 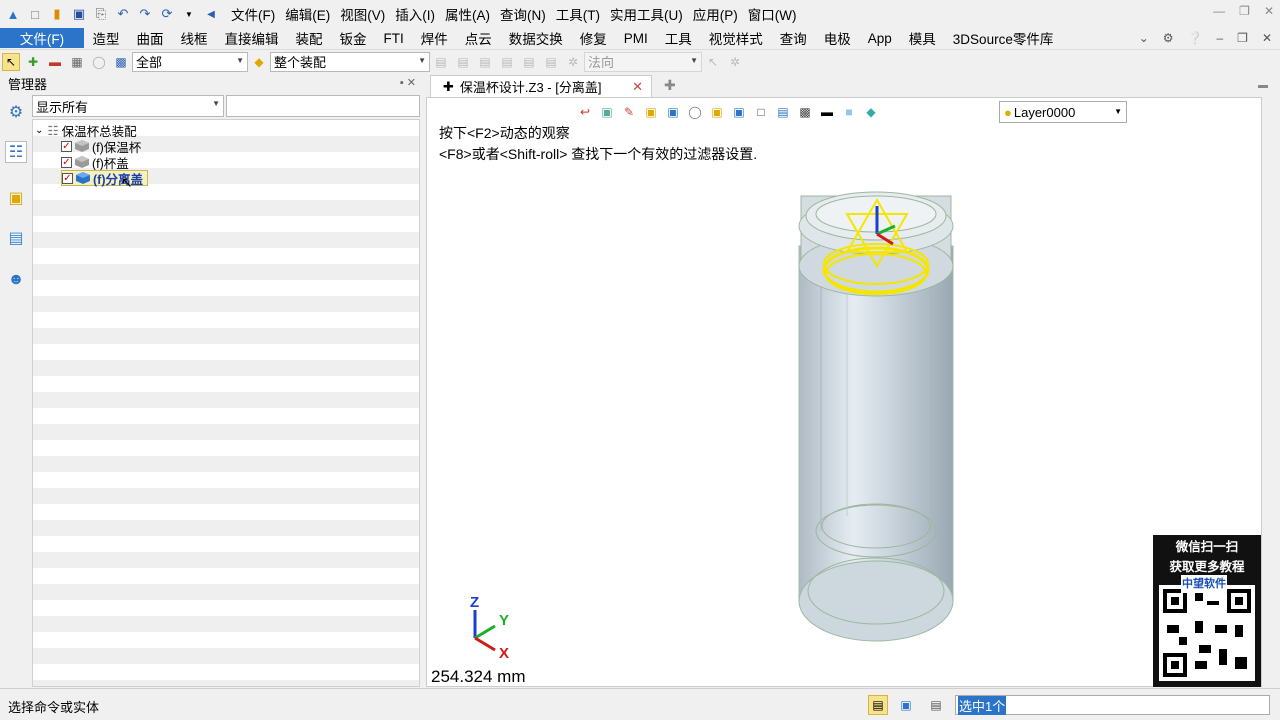 I want to click on expand-chevron-icon: ⌄, so click(x=39, y=130).